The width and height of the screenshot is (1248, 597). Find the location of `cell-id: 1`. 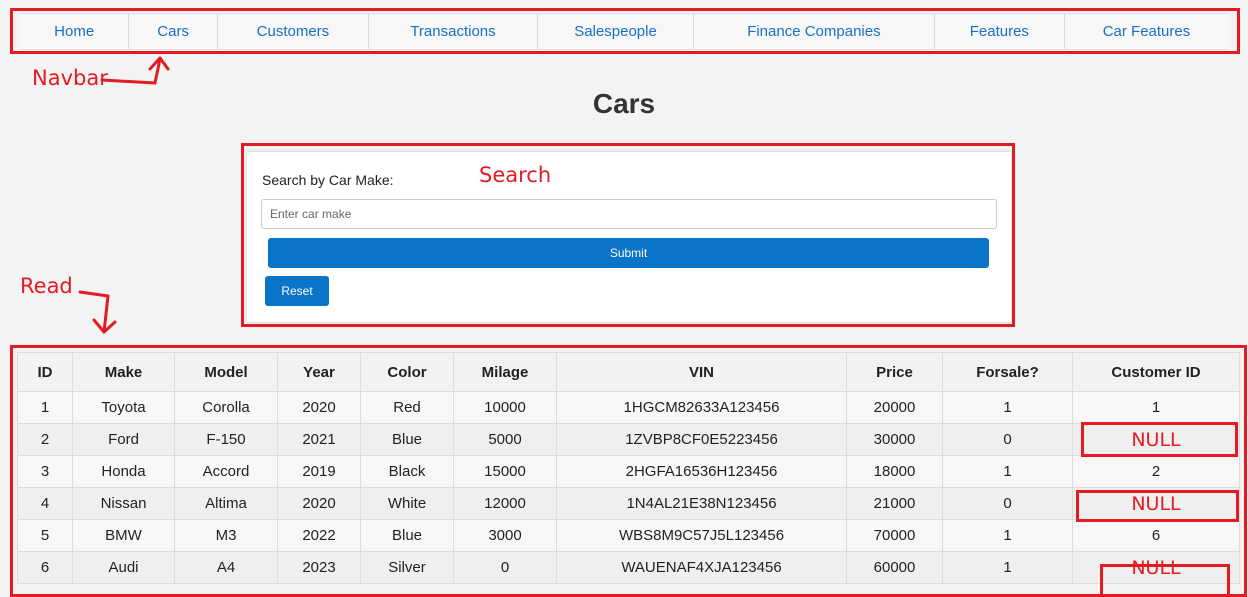

cell-id: 1 is located at coordinates (45, 407).